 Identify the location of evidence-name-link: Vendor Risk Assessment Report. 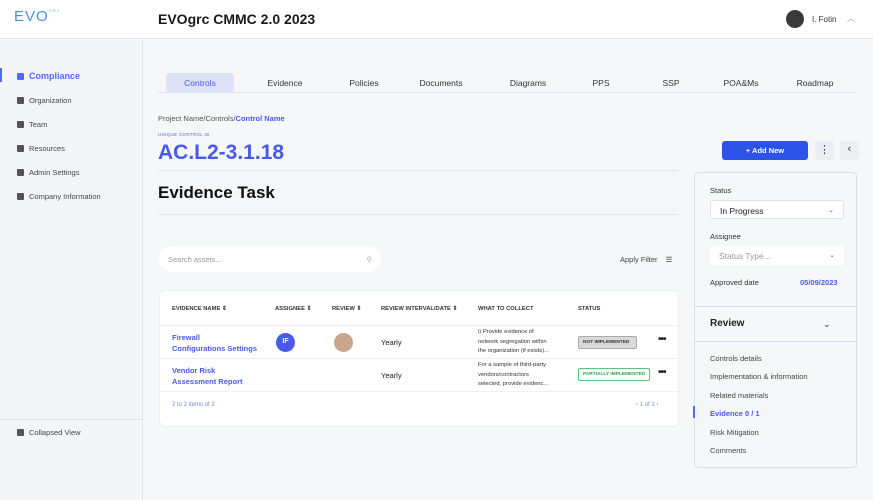
(207, 376).